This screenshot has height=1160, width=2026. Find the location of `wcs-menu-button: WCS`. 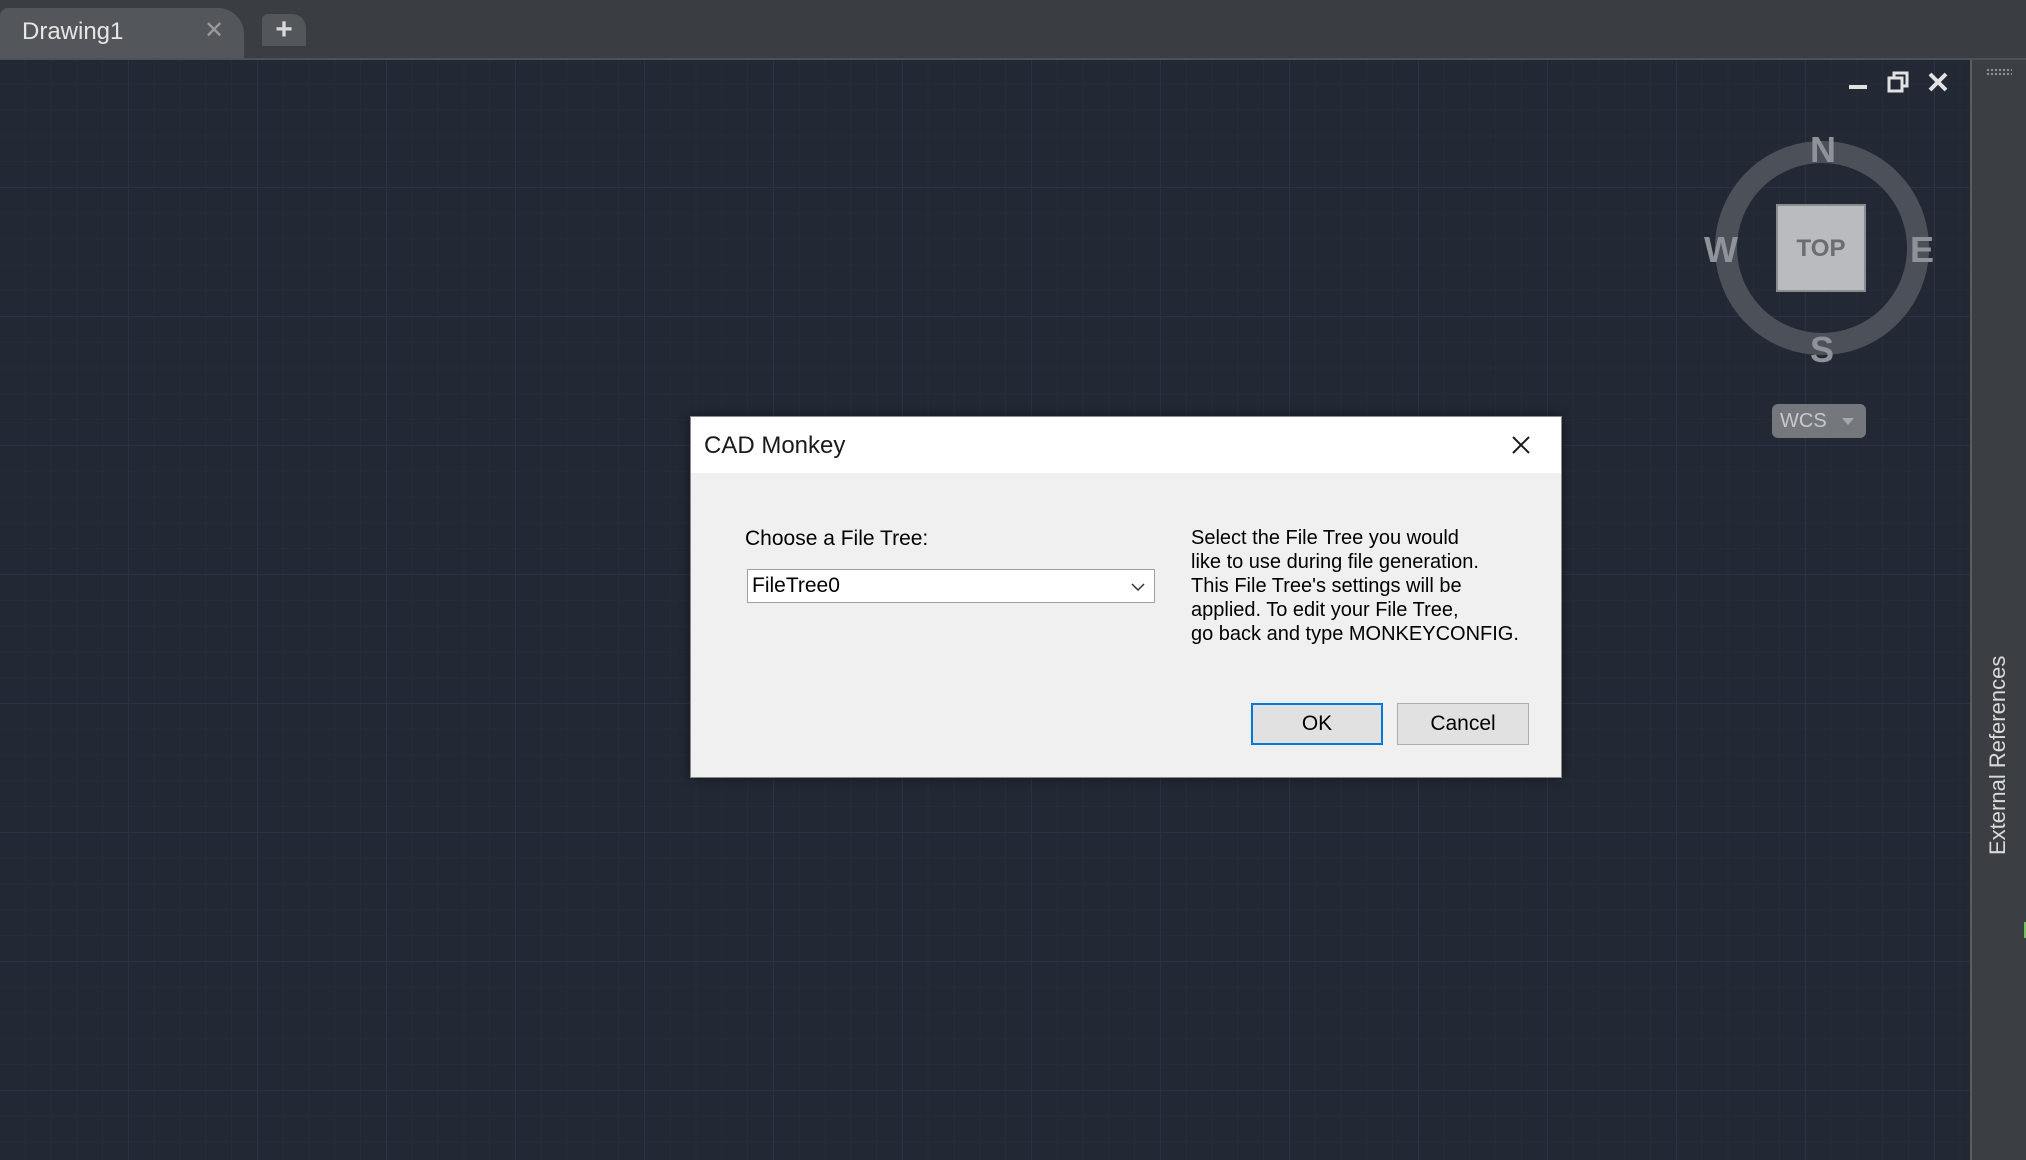

wcs-menu-button: WCS is located at coordinates (1819, 421).